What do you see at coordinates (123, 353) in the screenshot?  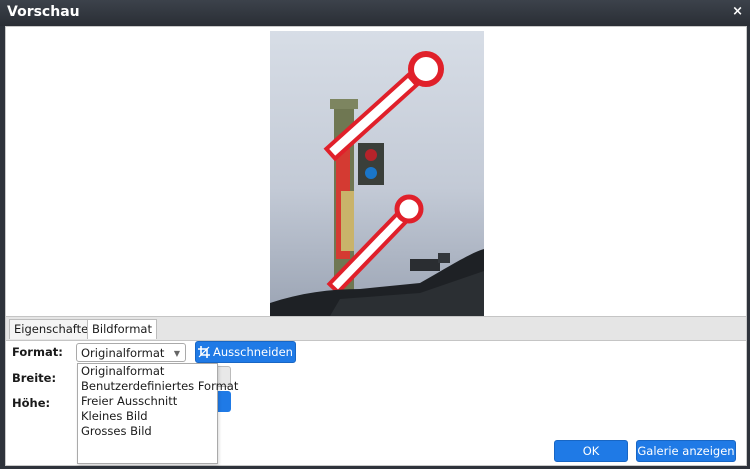 I see `format-select-value: Originalformat` at bounding box center [123, 353].